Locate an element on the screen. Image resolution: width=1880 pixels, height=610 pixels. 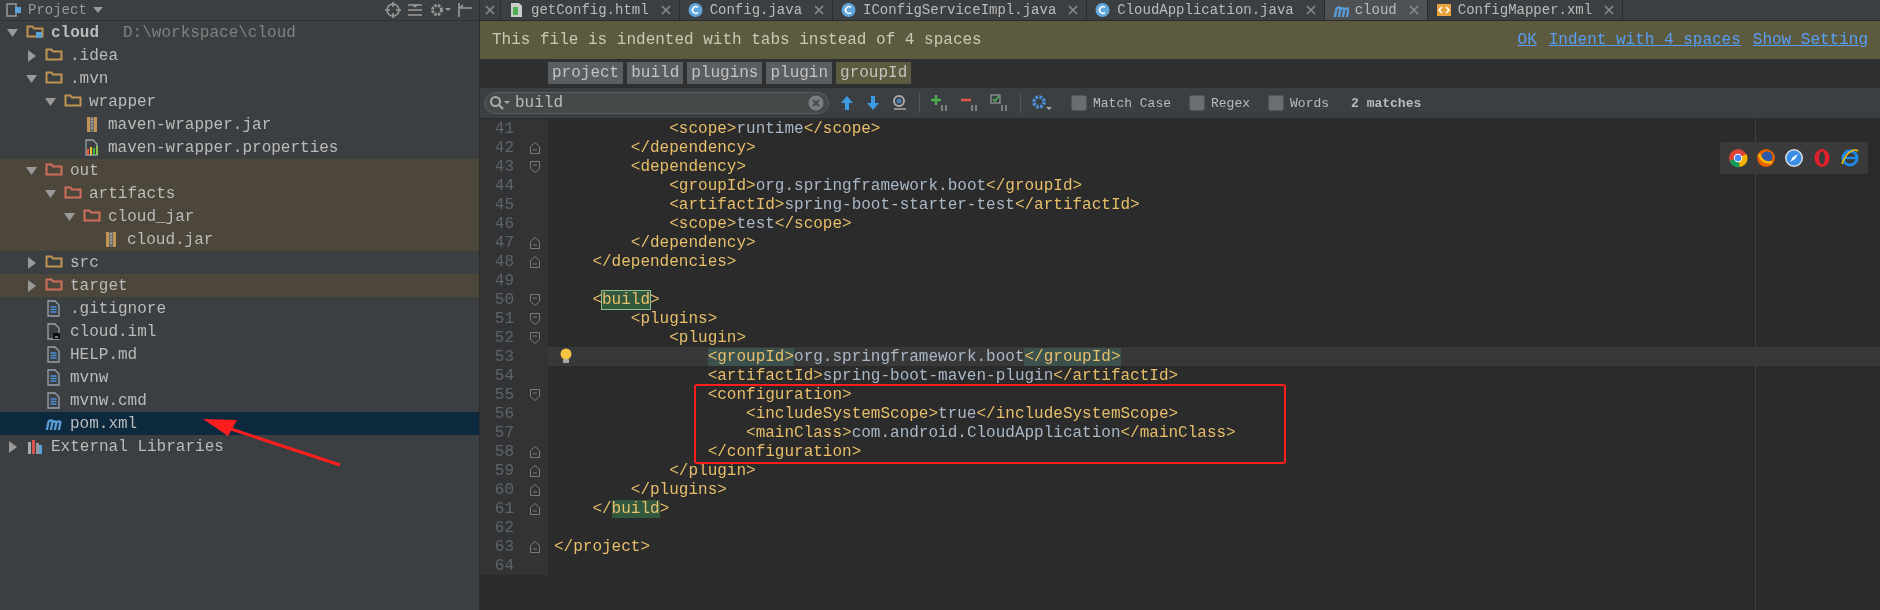
clear-icon is located at coordinates (816, 103).